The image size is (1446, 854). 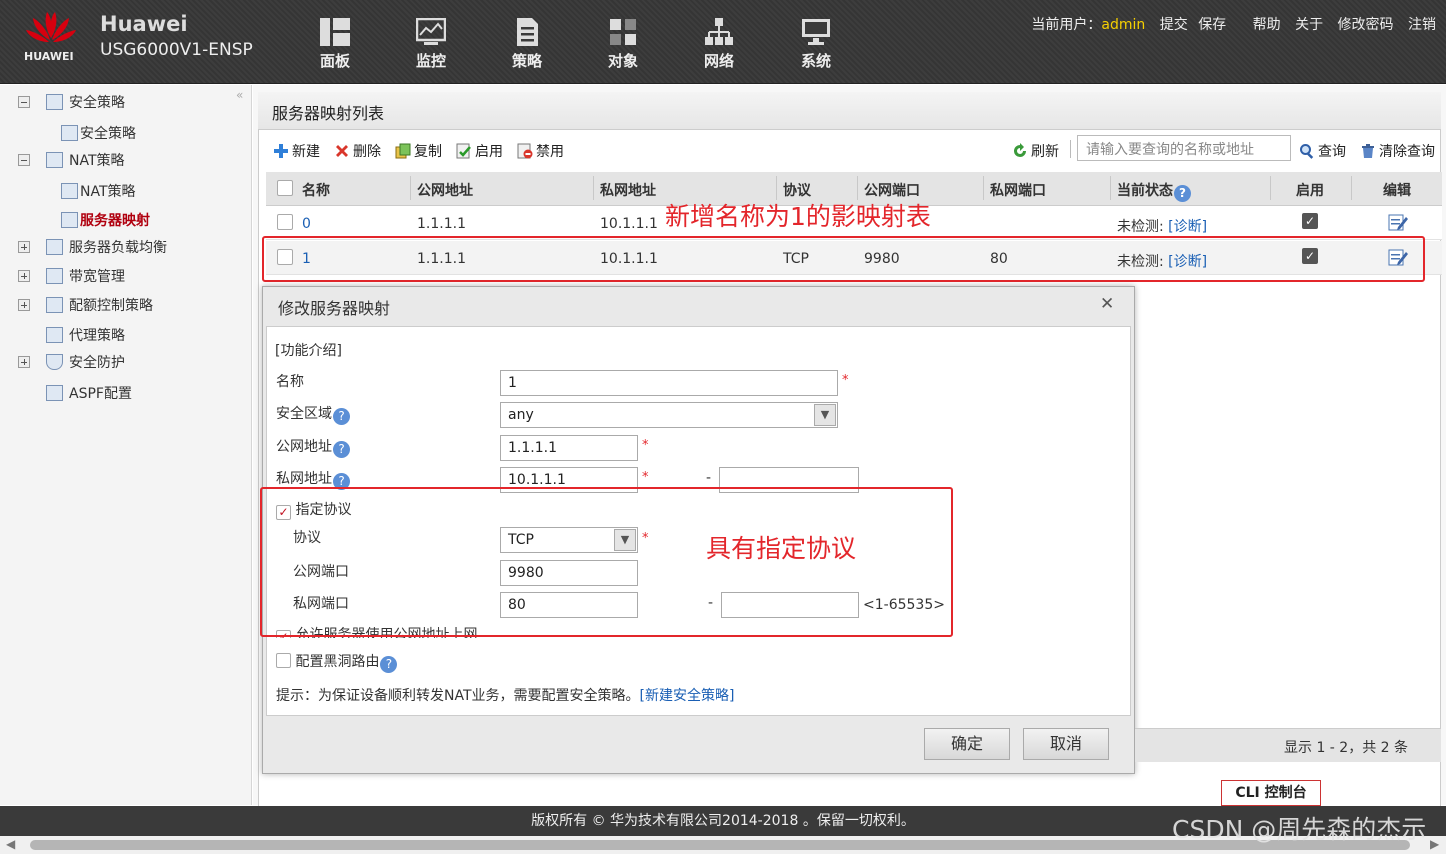 What do you see at coordinates (1422, 25) in the screenshot?
I see `logout-link: 注销` at bounding box center [1422, 25].